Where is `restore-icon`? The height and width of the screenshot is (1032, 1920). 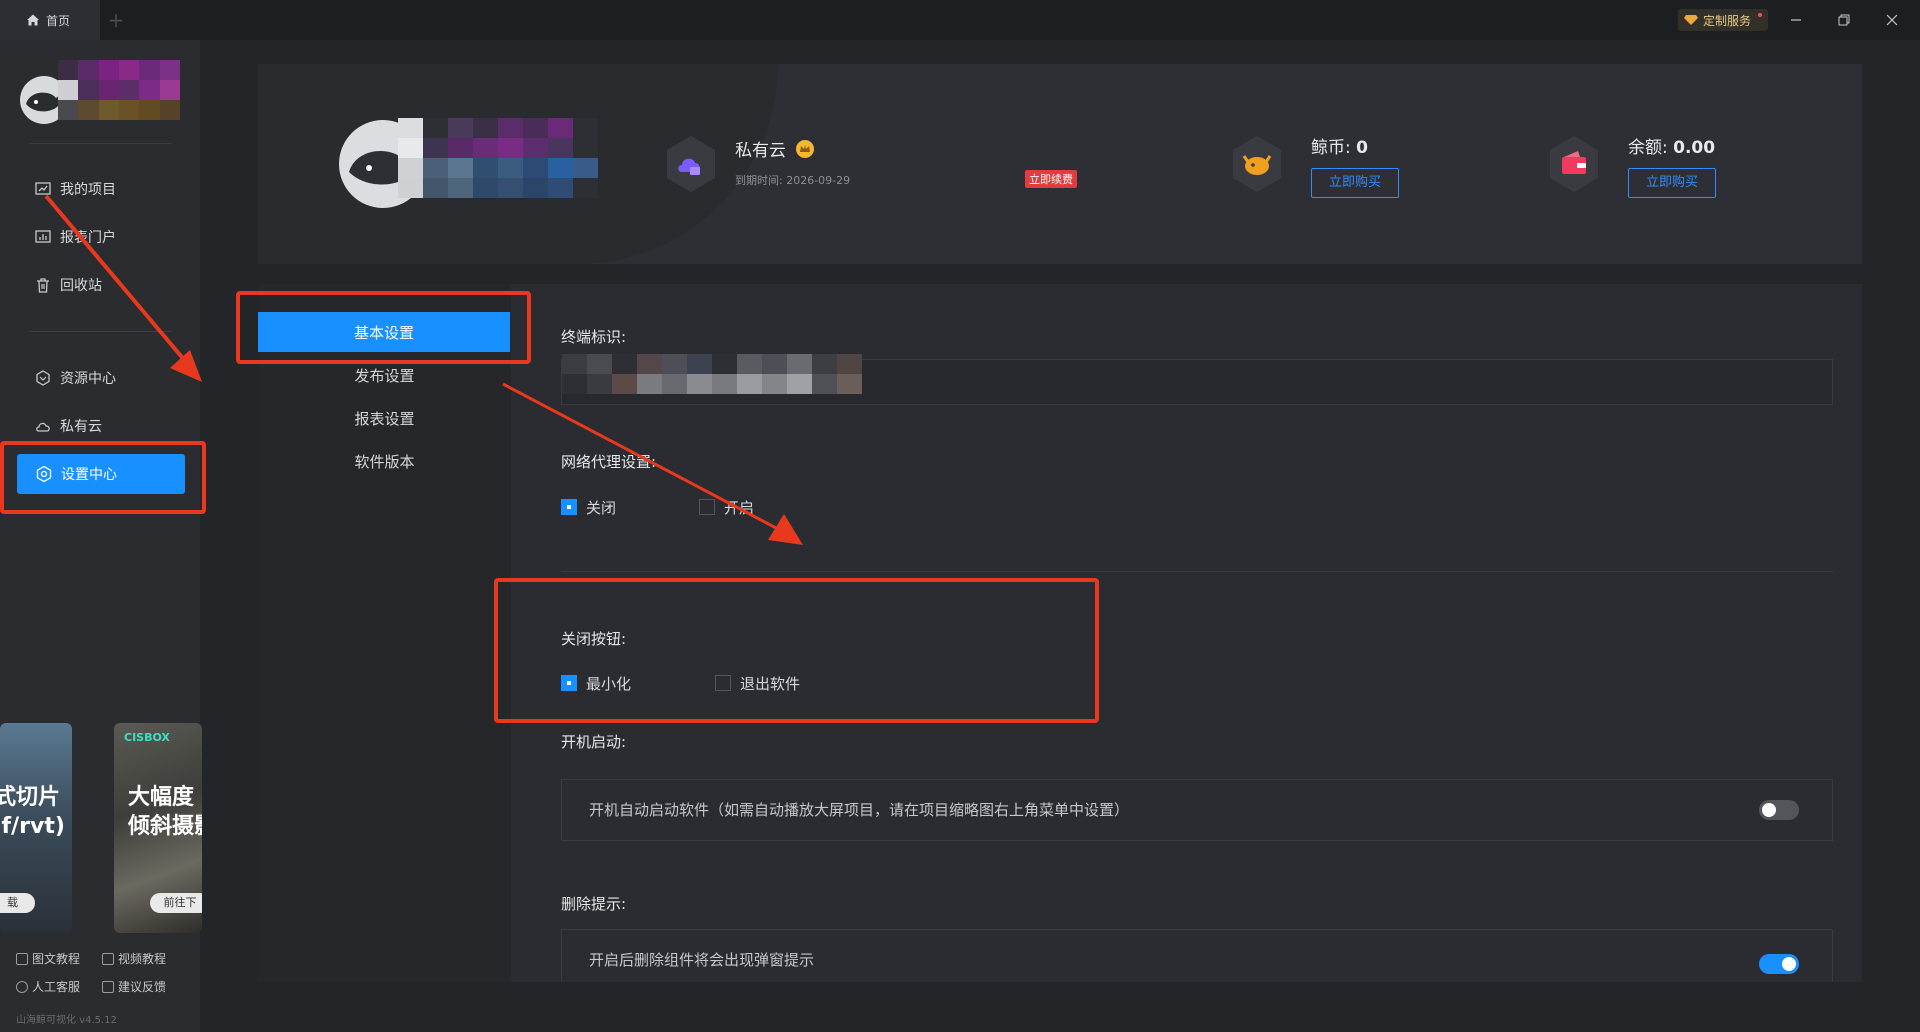 restore-icon is located at coordinates (1844, 20).